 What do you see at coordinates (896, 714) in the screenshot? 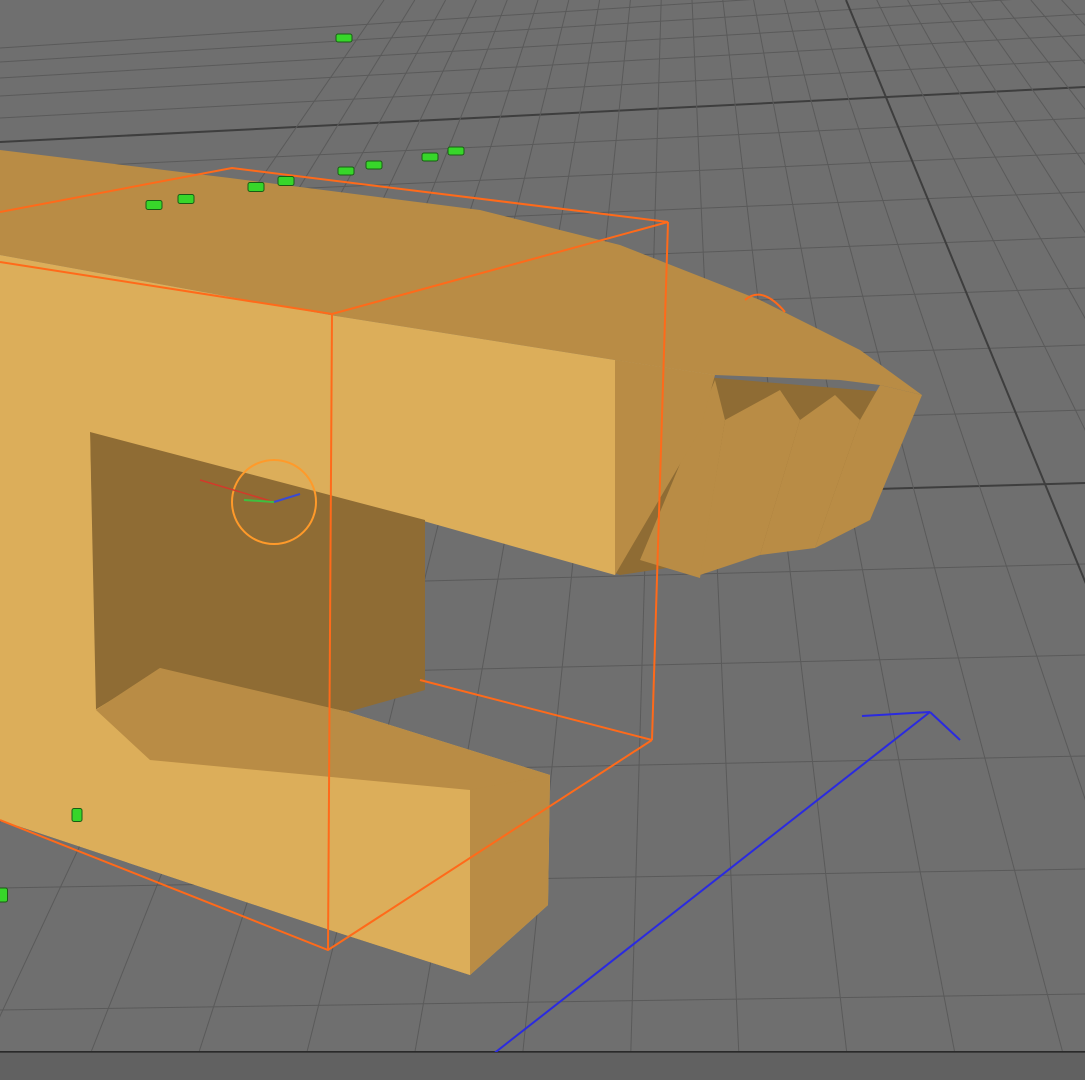
I see `world-axis-tick-a` at bounding box center [896, 714].